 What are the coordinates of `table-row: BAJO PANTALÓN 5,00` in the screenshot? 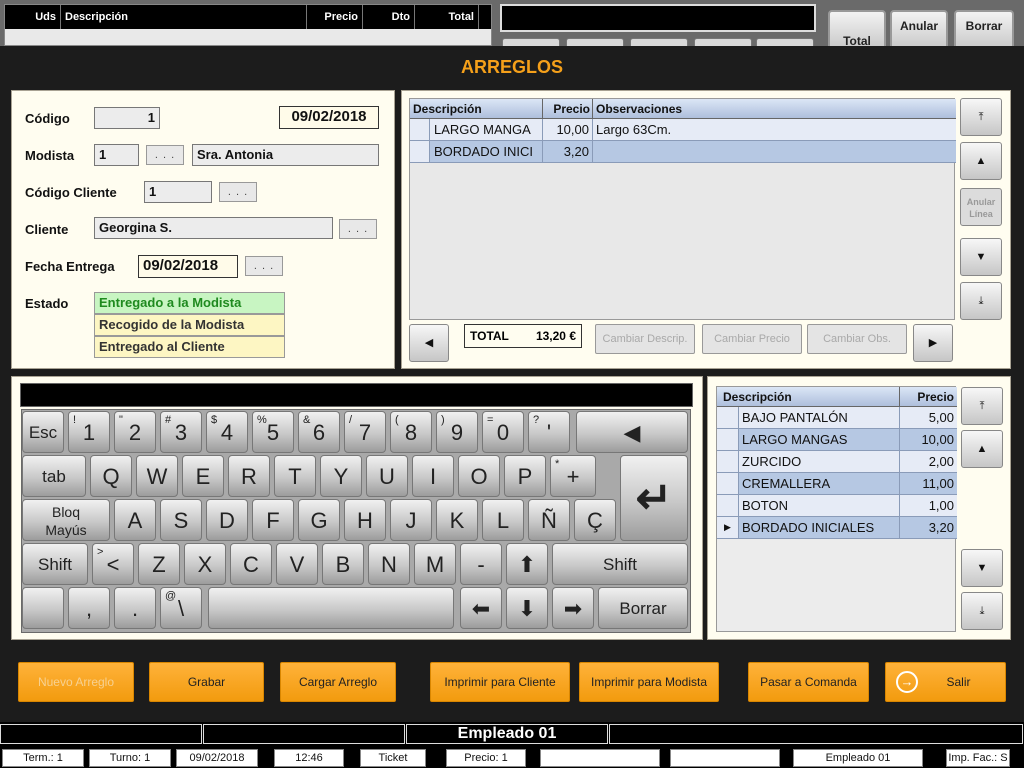 It's located at (837, 418).